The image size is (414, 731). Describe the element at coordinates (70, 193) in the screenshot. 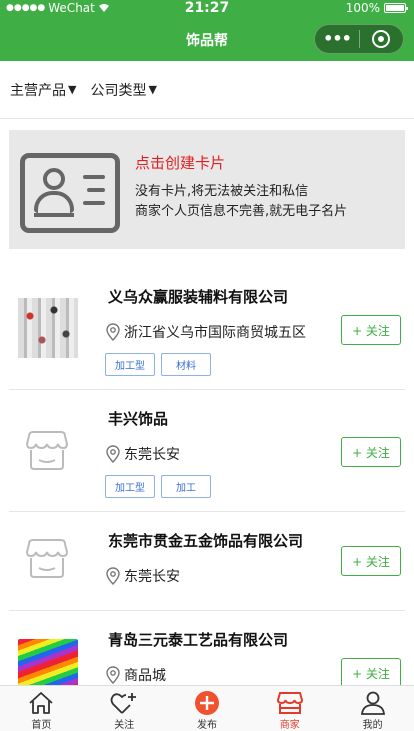

I see `id-card-icon` at that location.